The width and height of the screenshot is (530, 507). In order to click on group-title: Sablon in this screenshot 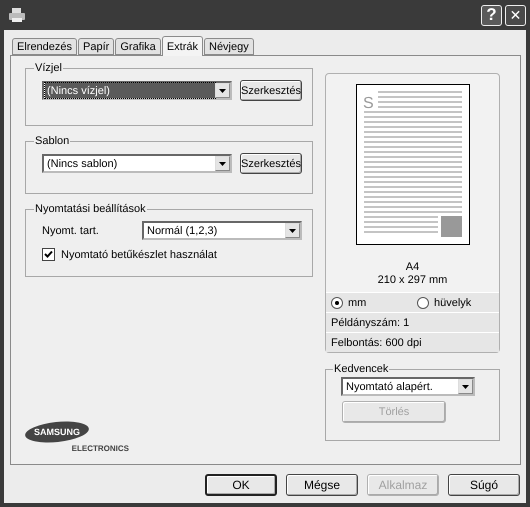, I will do `click(52, 141)`.